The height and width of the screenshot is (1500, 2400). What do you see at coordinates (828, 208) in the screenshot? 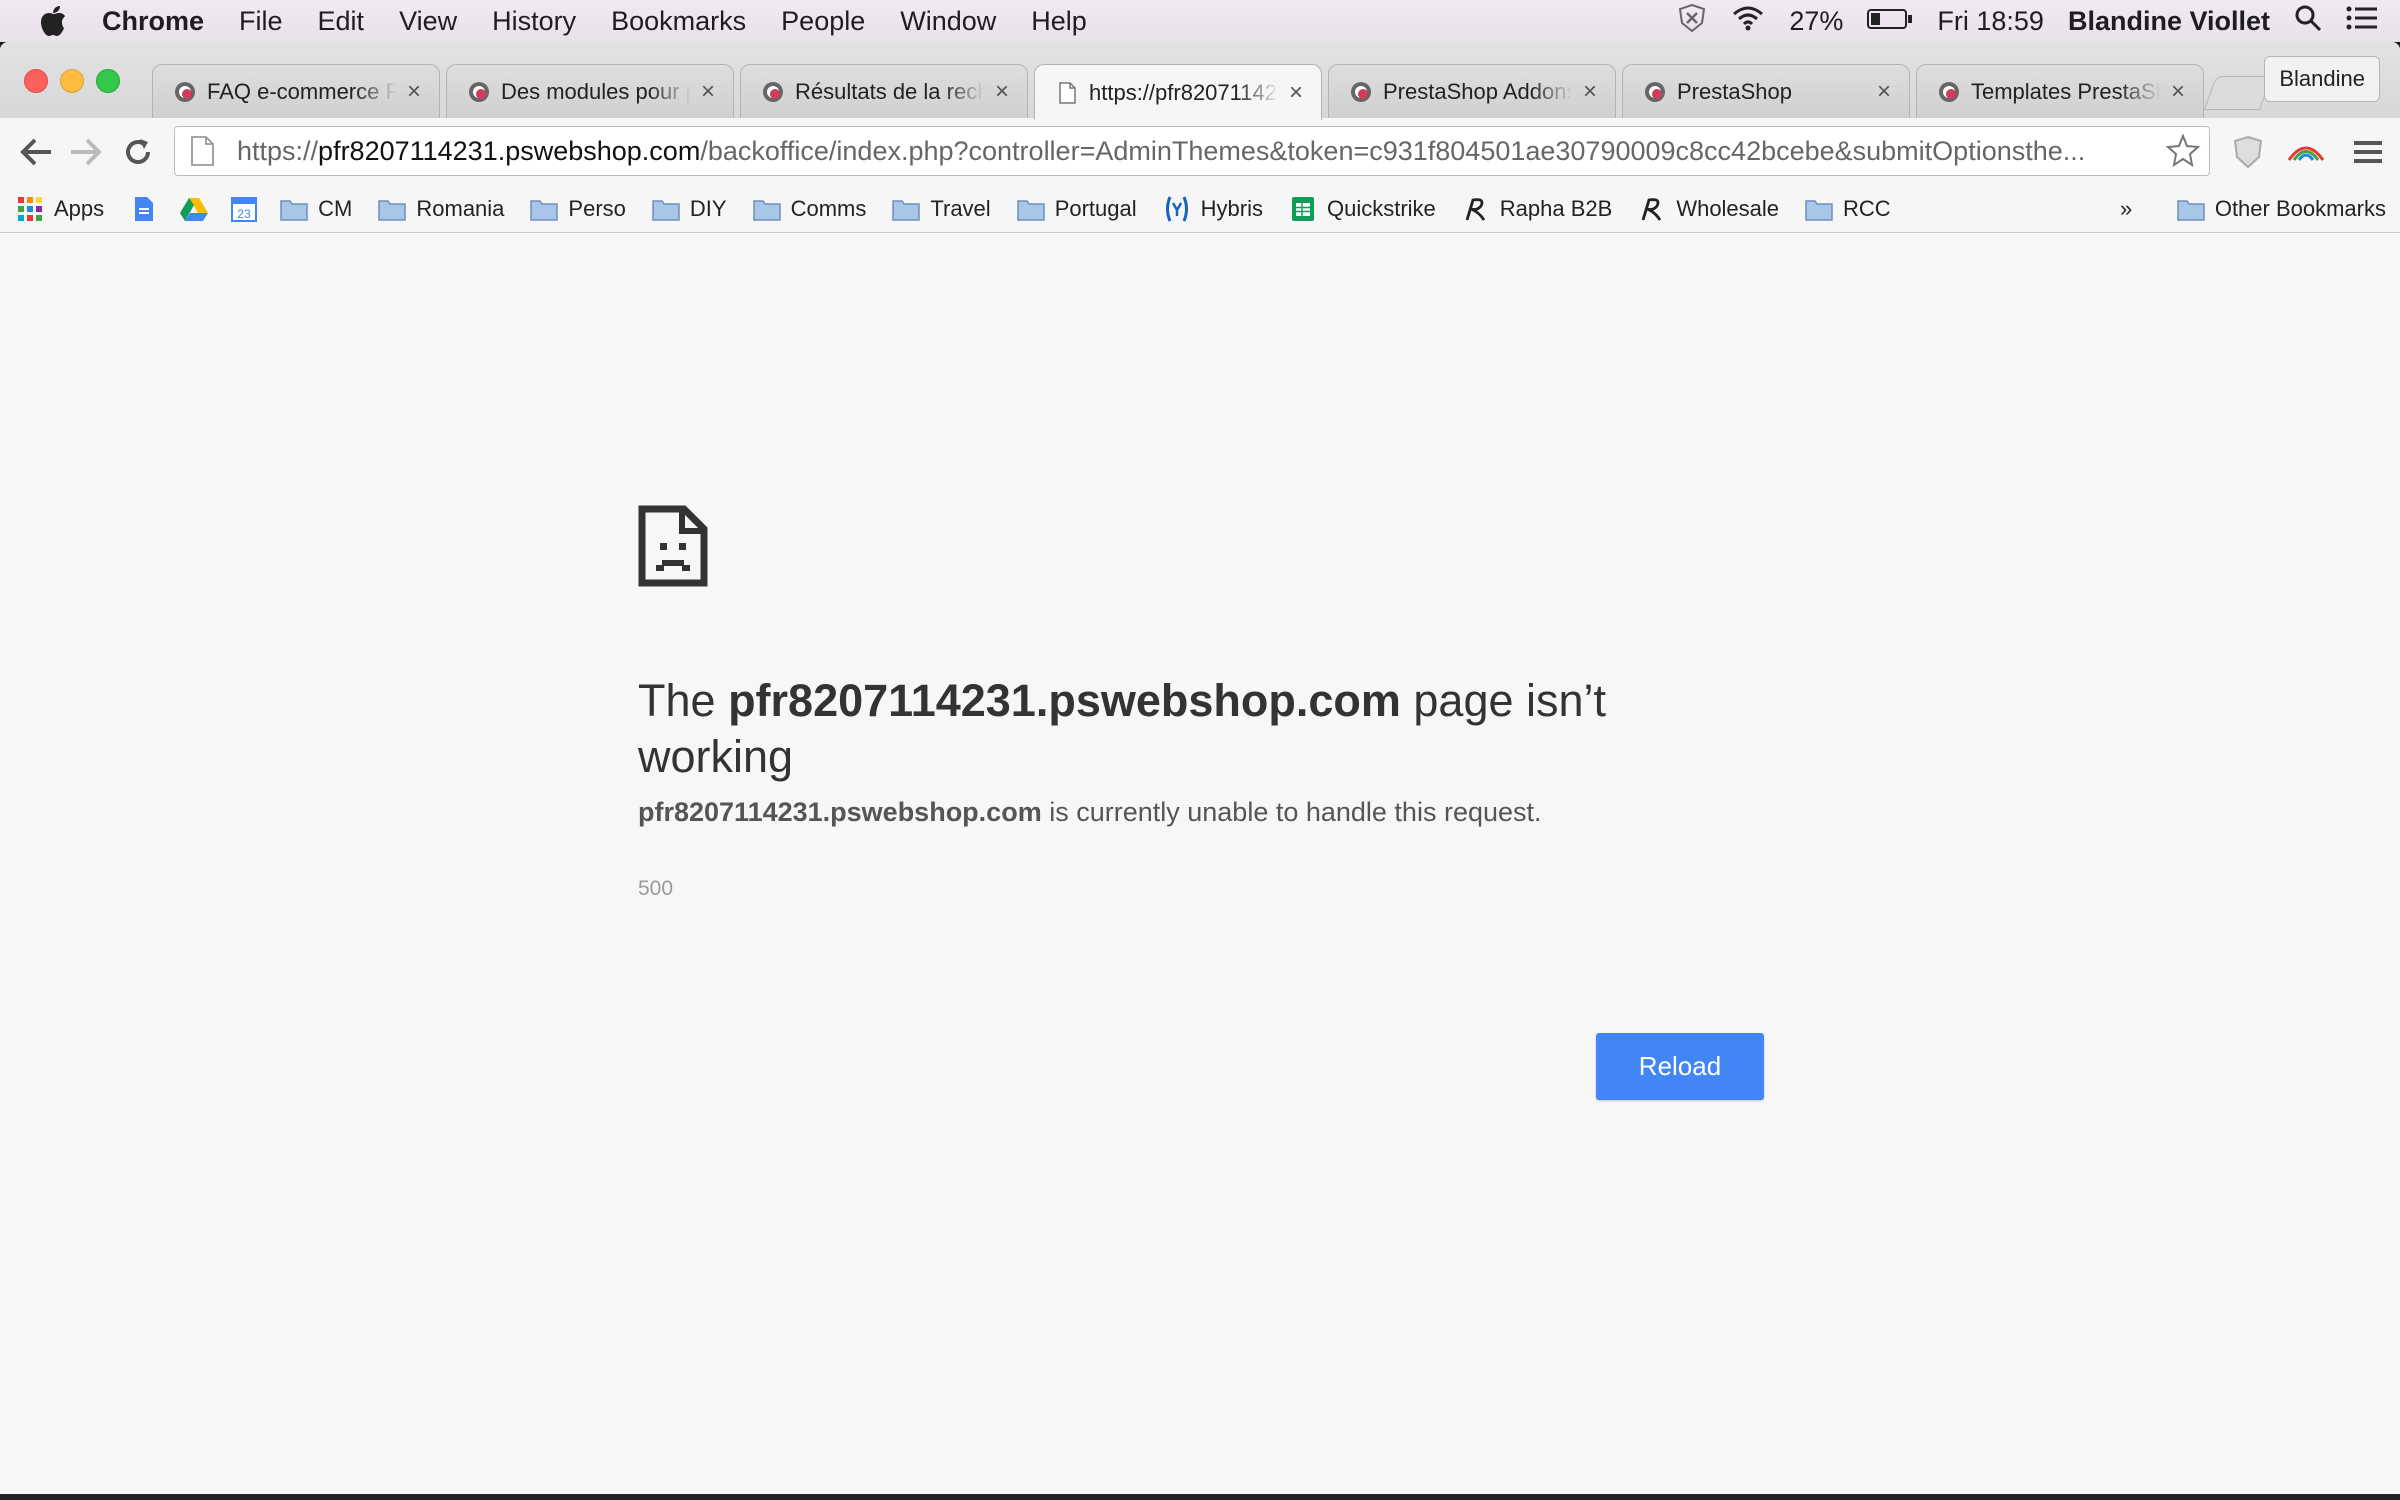
I see `bookmark-label: Comms` at bounding box center [828, 208].